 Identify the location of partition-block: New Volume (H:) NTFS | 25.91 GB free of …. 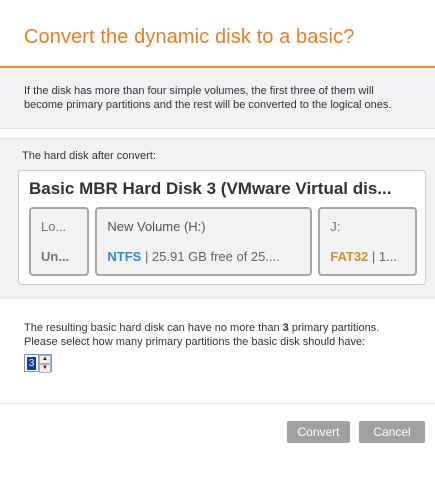
(204, 241).